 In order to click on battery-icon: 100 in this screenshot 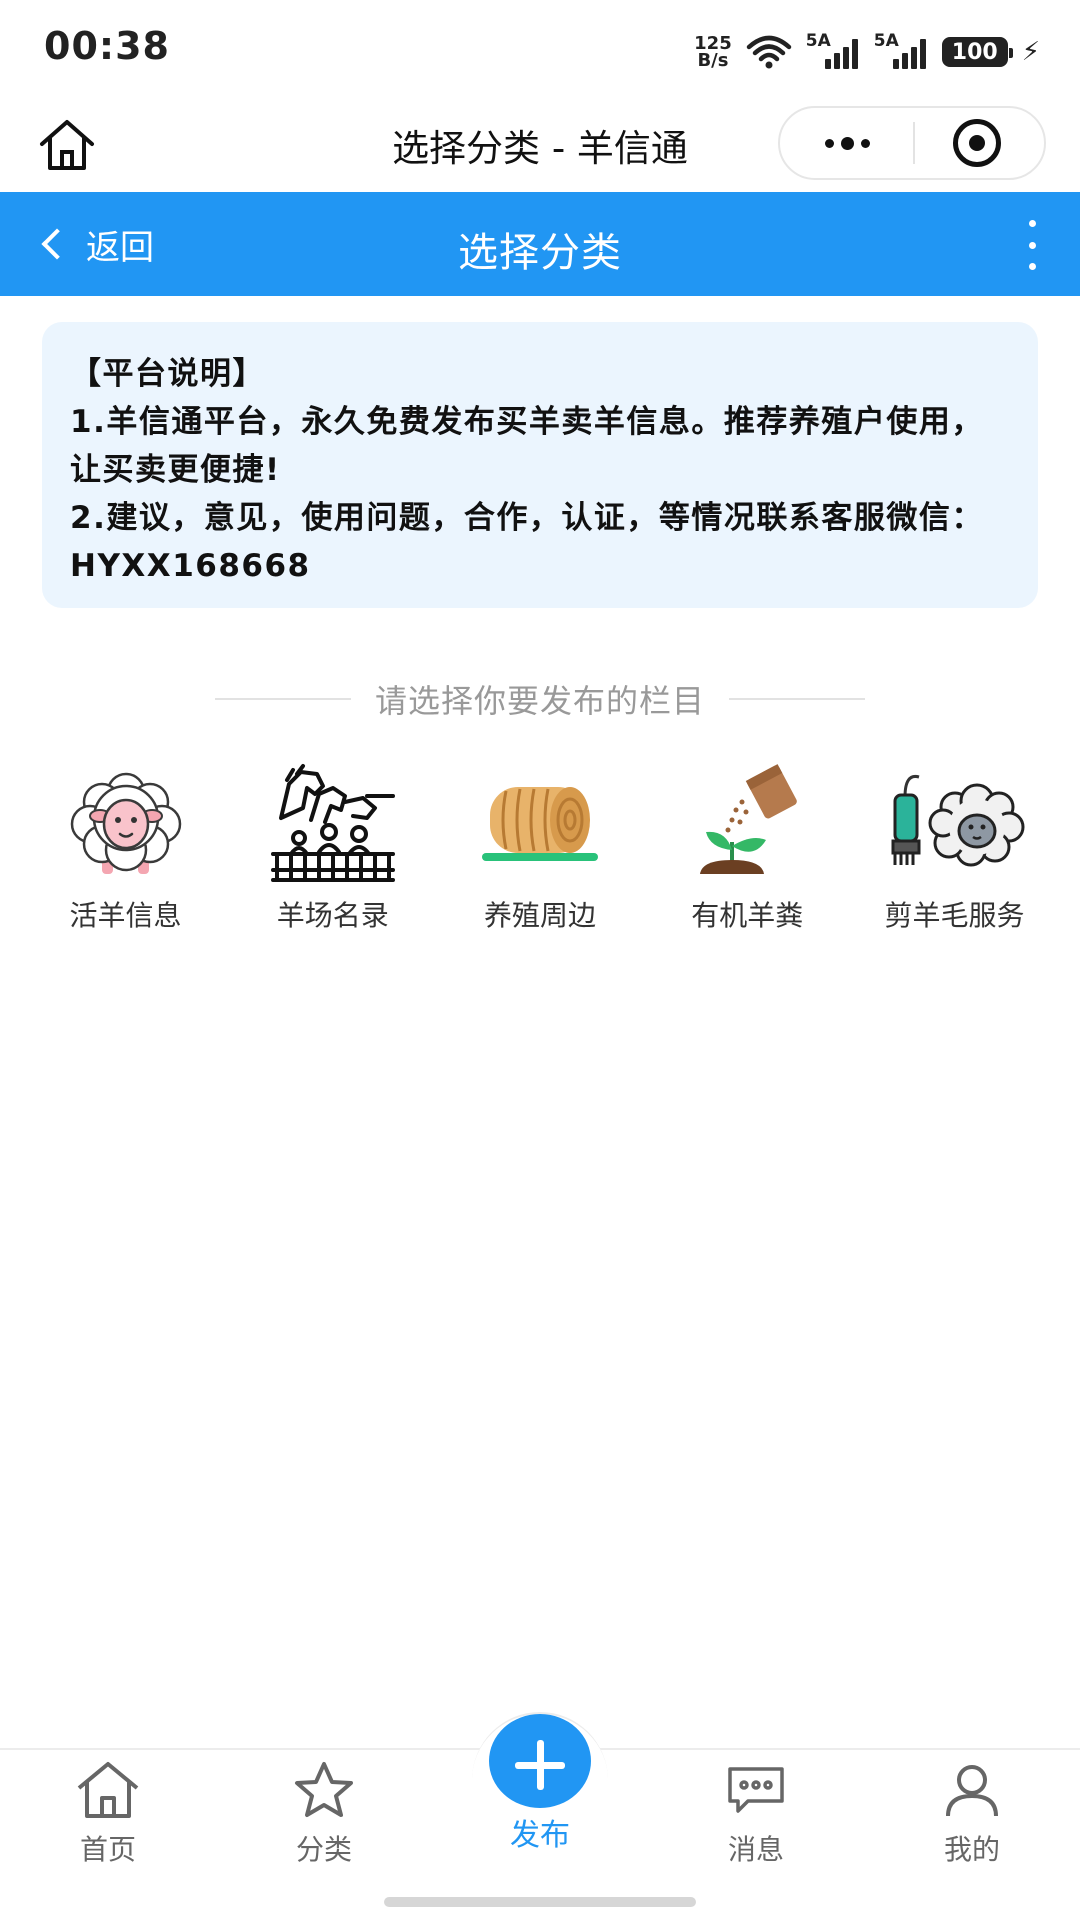, I will do `click(977, 52)`.